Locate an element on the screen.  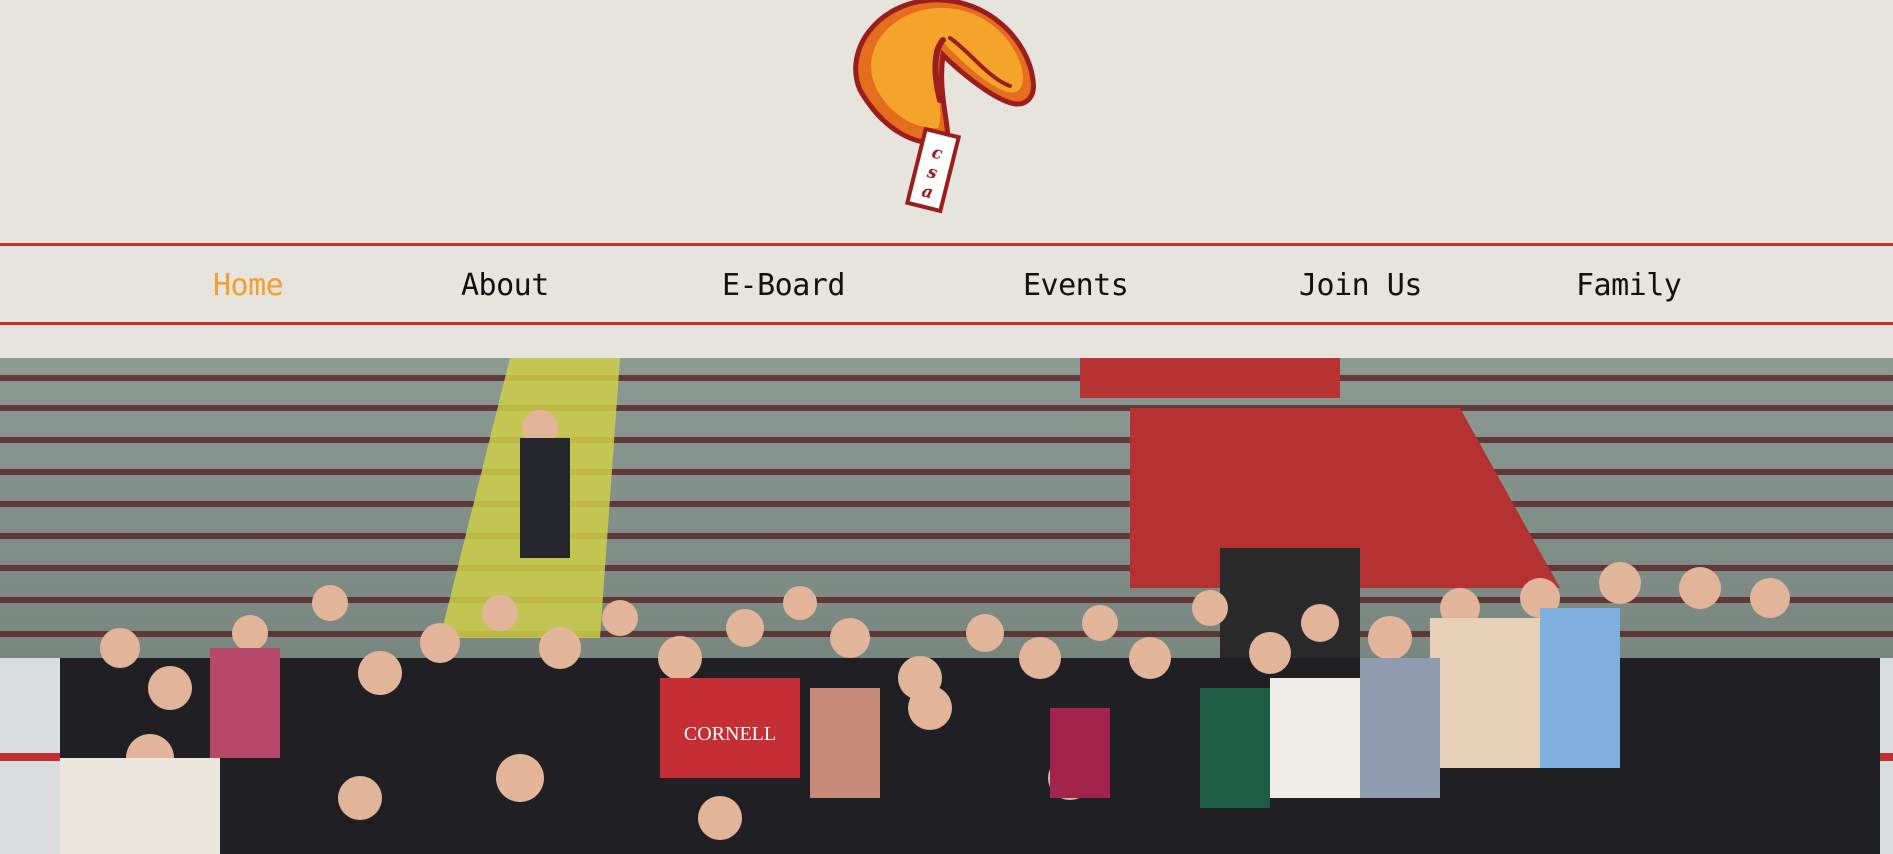
sweater-text: CORNELL is located at coordinates (730, 734).